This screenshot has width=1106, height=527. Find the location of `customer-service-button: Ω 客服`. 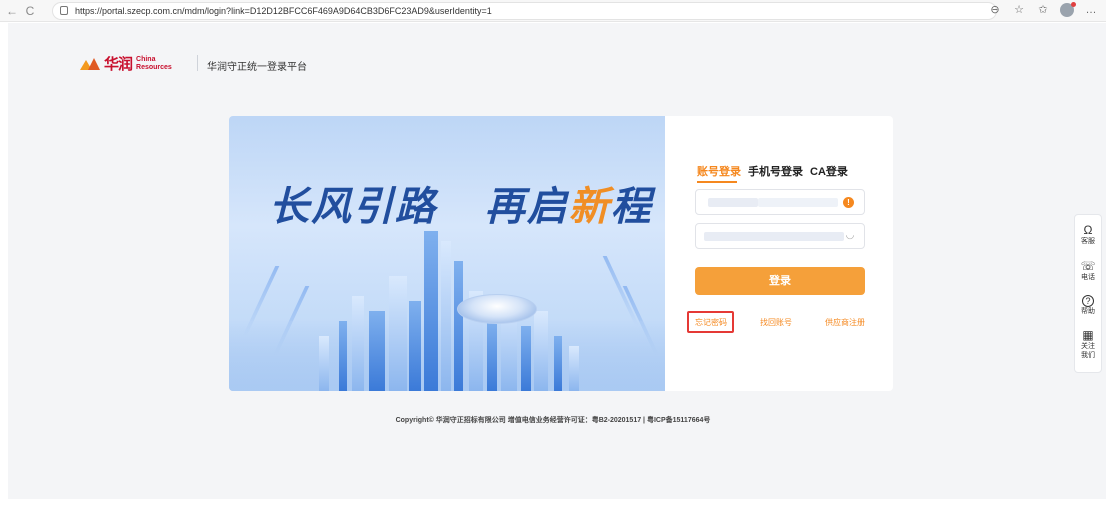

customer-service-button: Ω 客服 is located at coordinates (1088, 235).